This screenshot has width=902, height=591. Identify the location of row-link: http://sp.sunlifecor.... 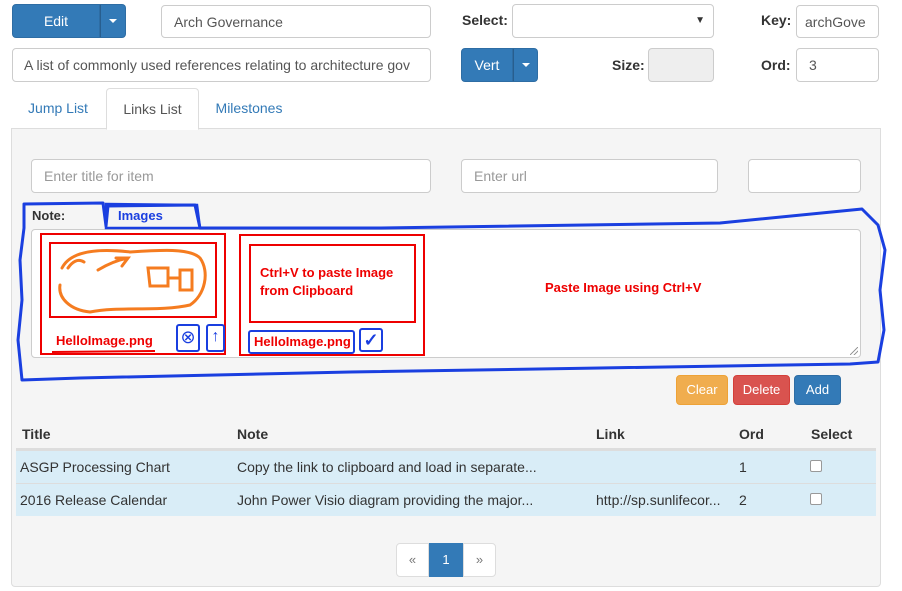
(666, 500).